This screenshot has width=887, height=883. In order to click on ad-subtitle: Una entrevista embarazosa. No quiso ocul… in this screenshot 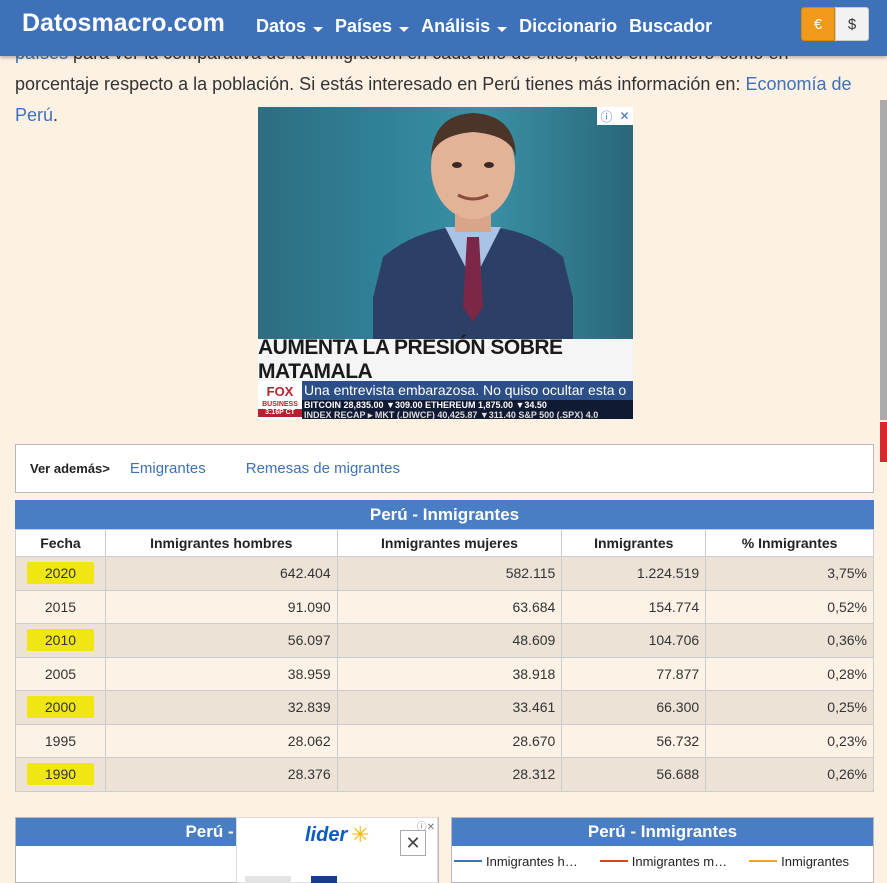, I will do `click(467, 390)`.